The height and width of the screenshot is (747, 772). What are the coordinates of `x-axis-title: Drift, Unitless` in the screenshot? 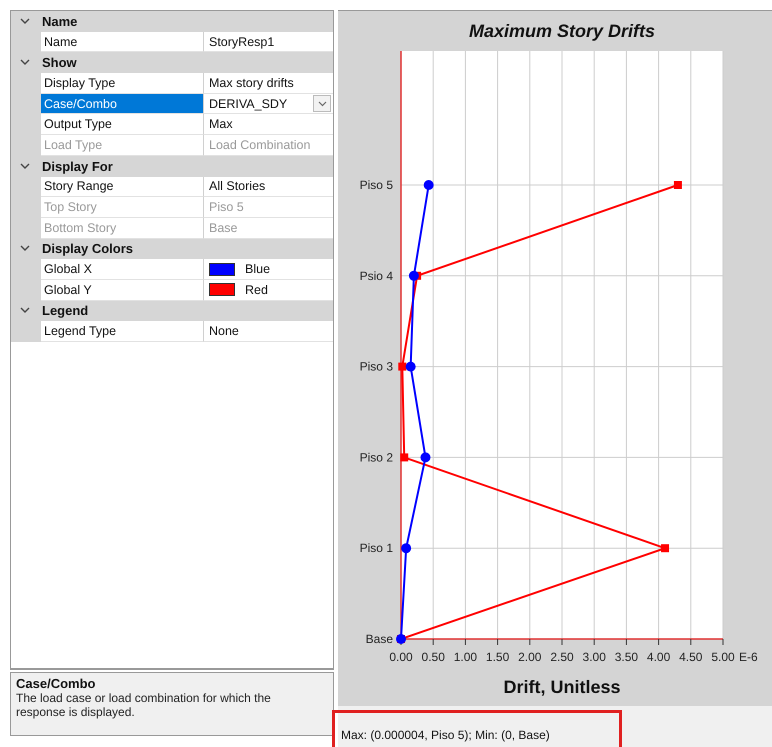 It's located at (562, 687).